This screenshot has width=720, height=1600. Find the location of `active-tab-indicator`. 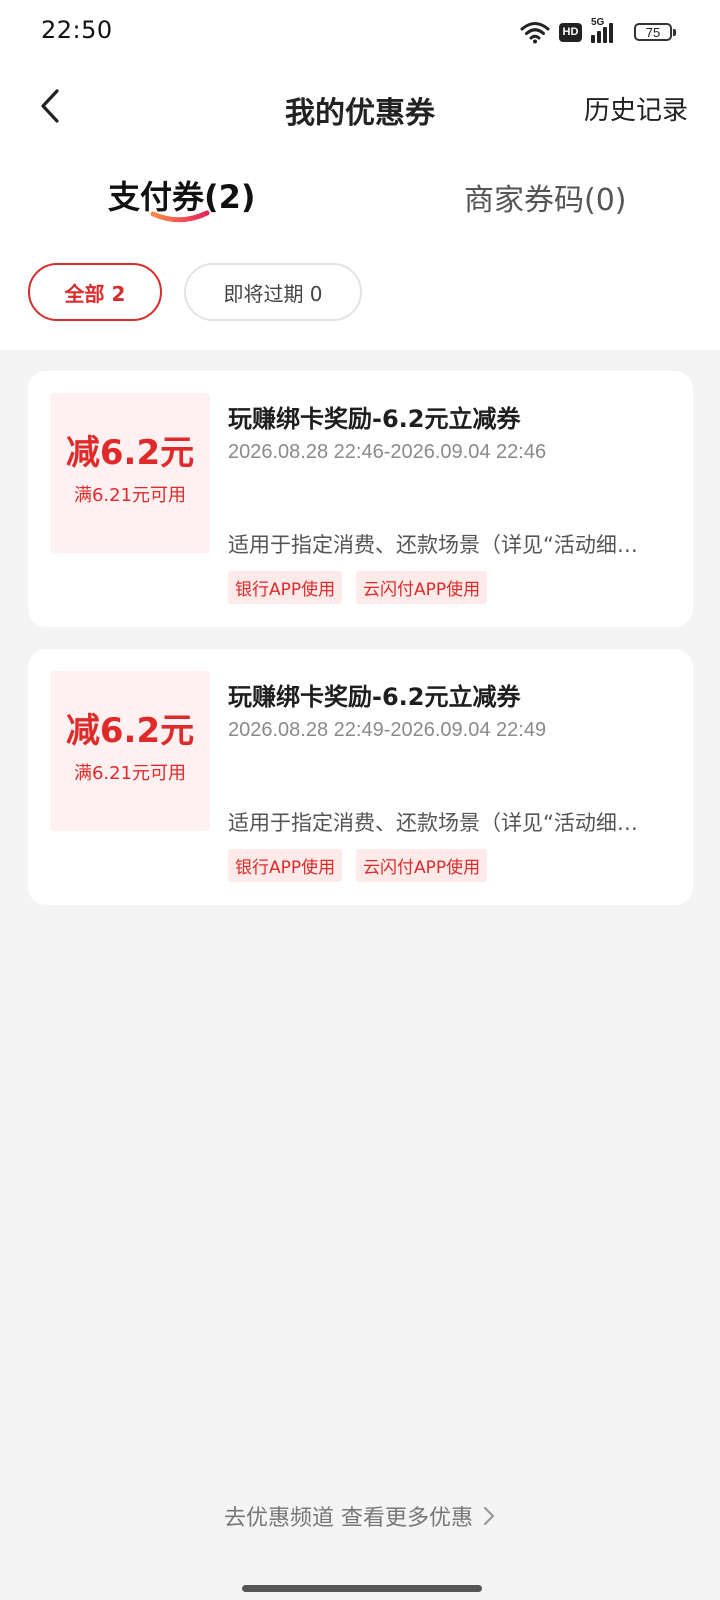

active-tab-indicator is located at coordinates (180, 216).